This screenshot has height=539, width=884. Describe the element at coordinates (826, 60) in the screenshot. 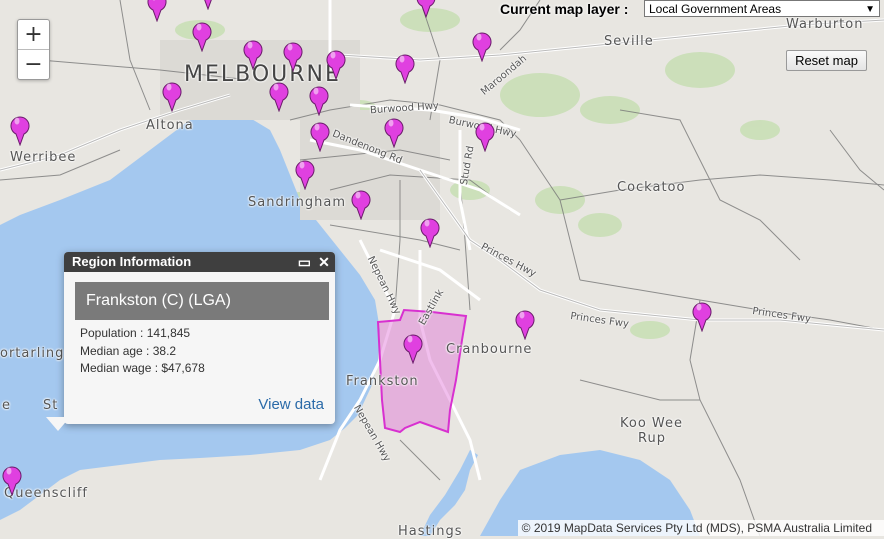

I see `reset-map-button: Reset map` at that location.